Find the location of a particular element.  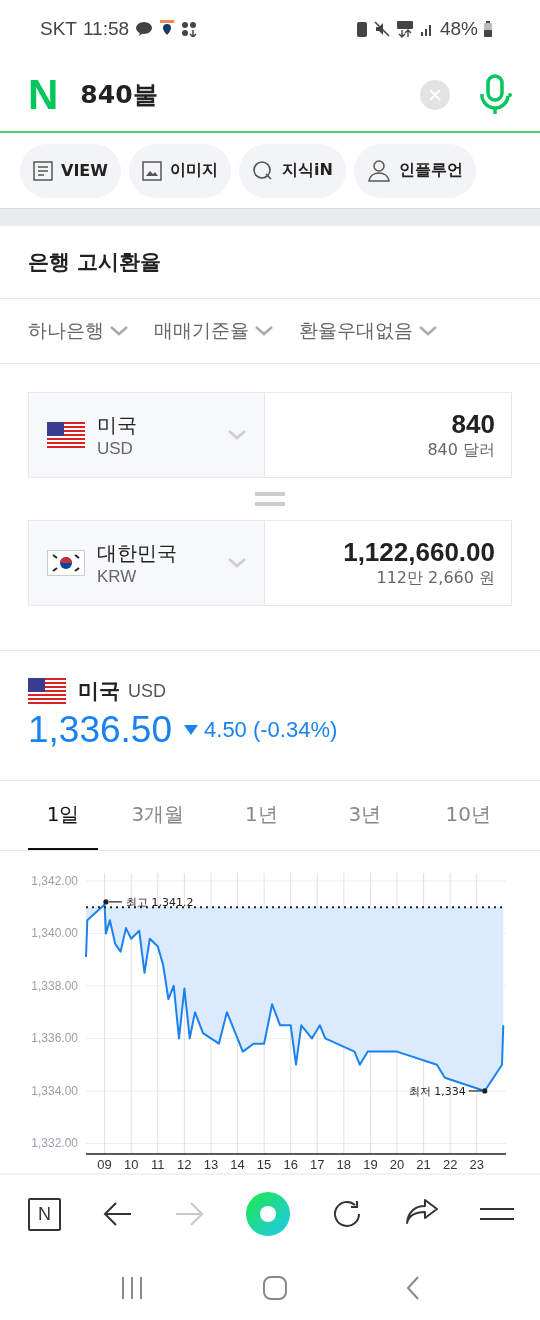

exchange-rate: 1,336.50 is located at coordinates (100, 730).